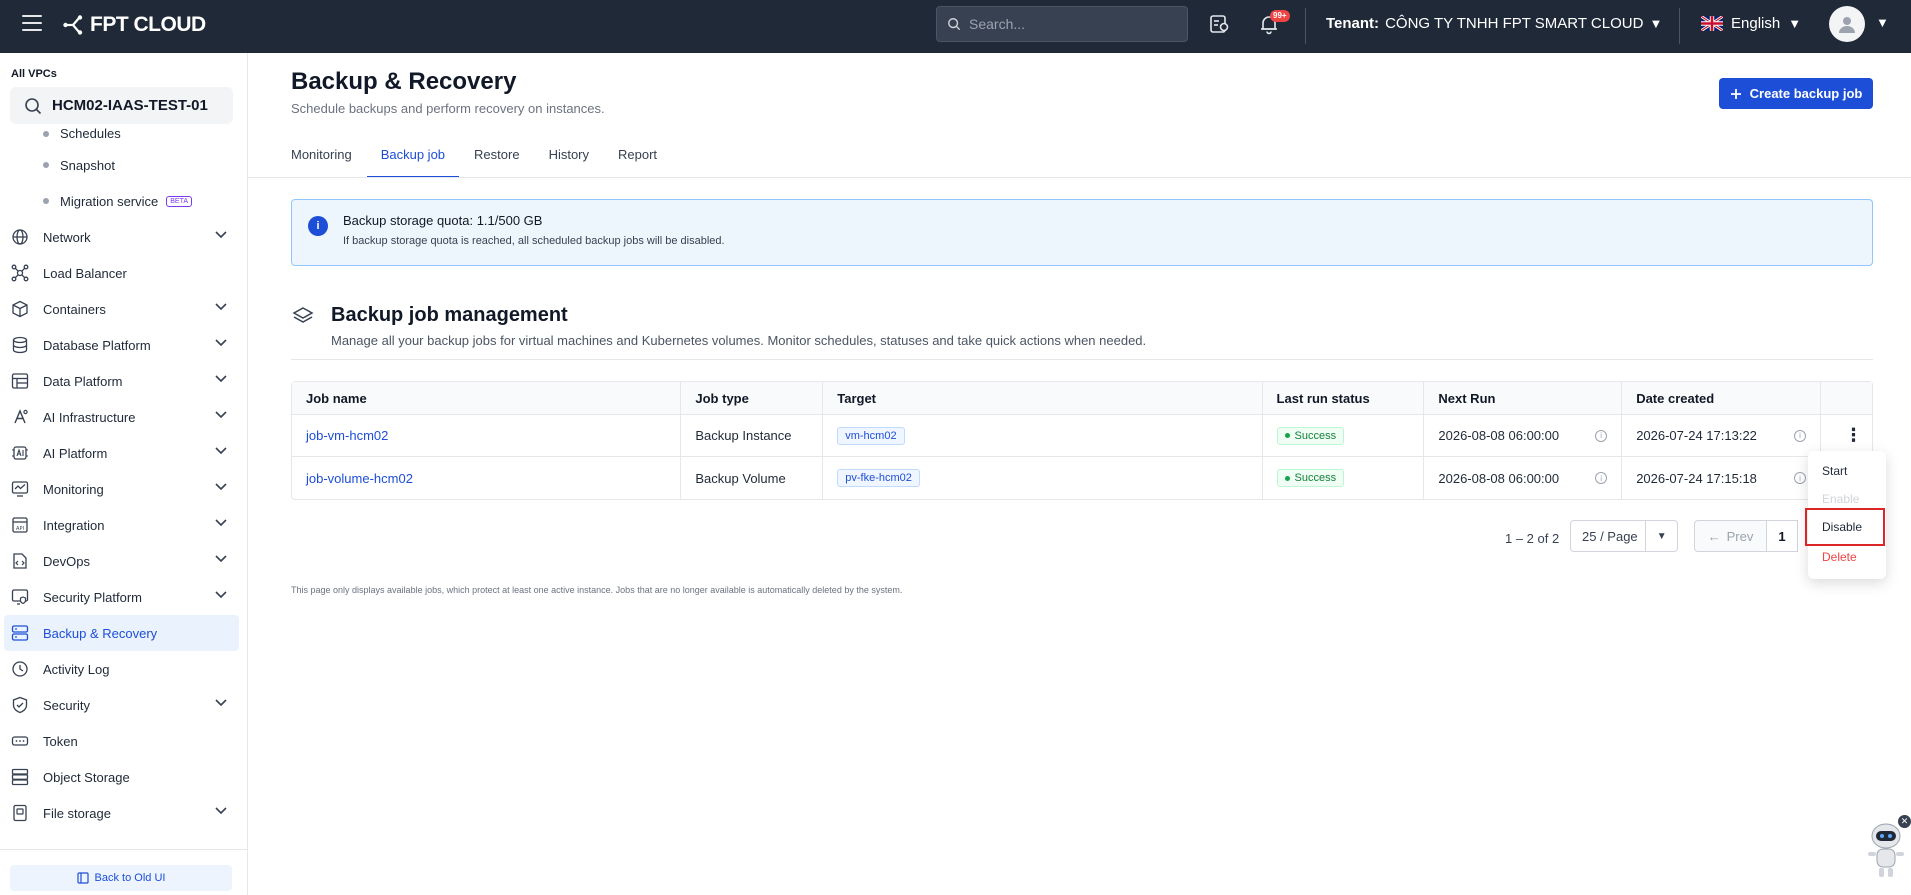 Image resolution: width=1911 pixels, height=895 pixels. What do you see at coordinates (1043, 398) in the screenshot?
I see `column-header-target: Target` at bounding box center [1043, 398].